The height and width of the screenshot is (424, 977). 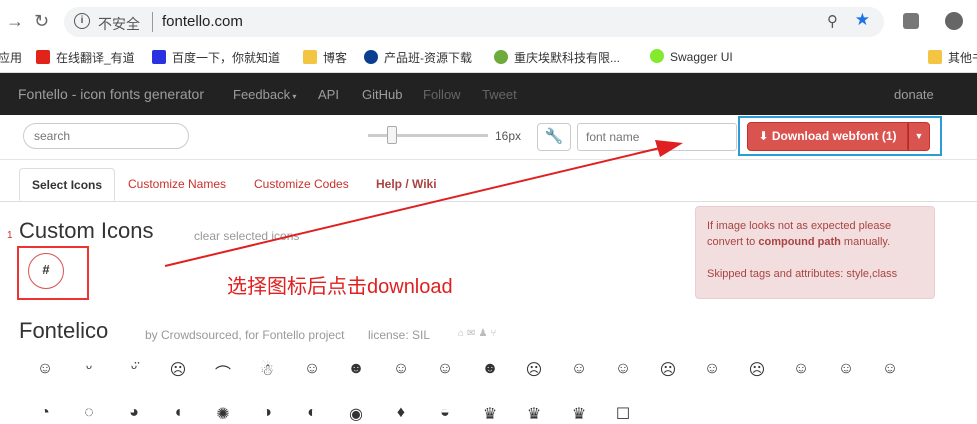 What do you see at coordinates (223, 414) in the screenshot?
I see `glyph-icon: ✺` at bounding box center [223, 414].